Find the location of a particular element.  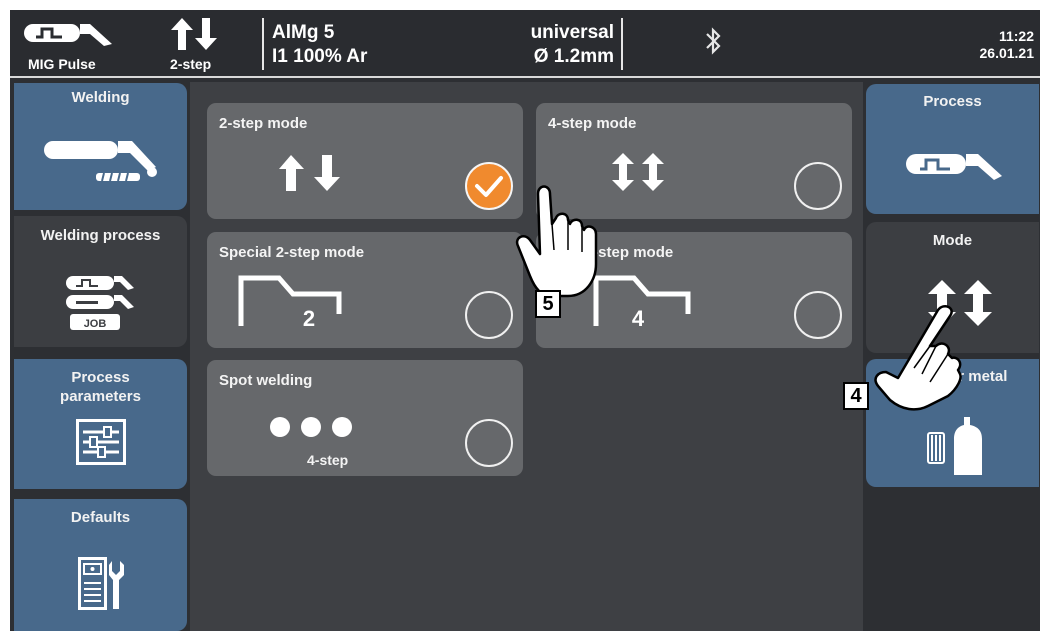

nav-process-parameters: Process parameters is located at coordinates (100, 424).